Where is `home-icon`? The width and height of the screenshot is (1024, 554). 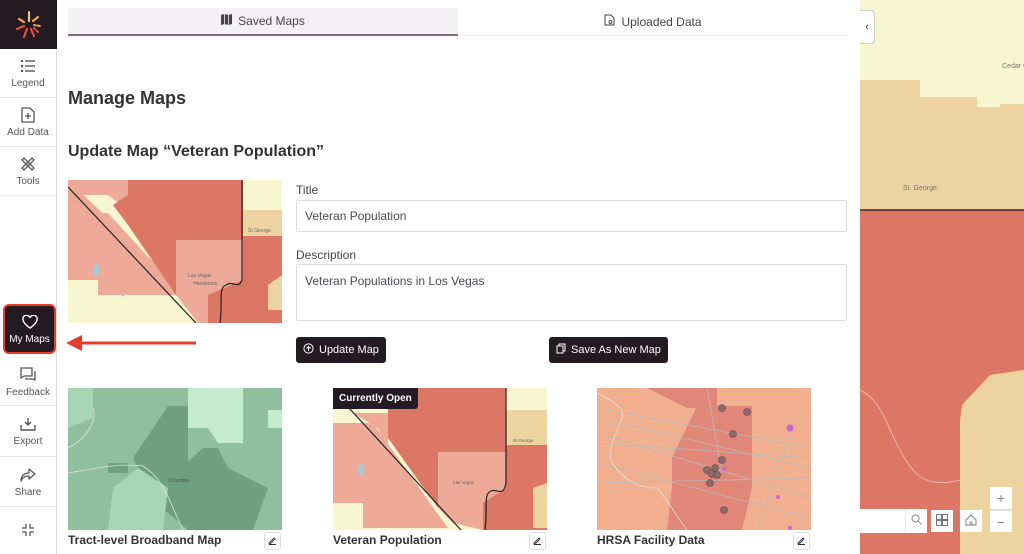 home-icon is located at coordinates (971, 521).